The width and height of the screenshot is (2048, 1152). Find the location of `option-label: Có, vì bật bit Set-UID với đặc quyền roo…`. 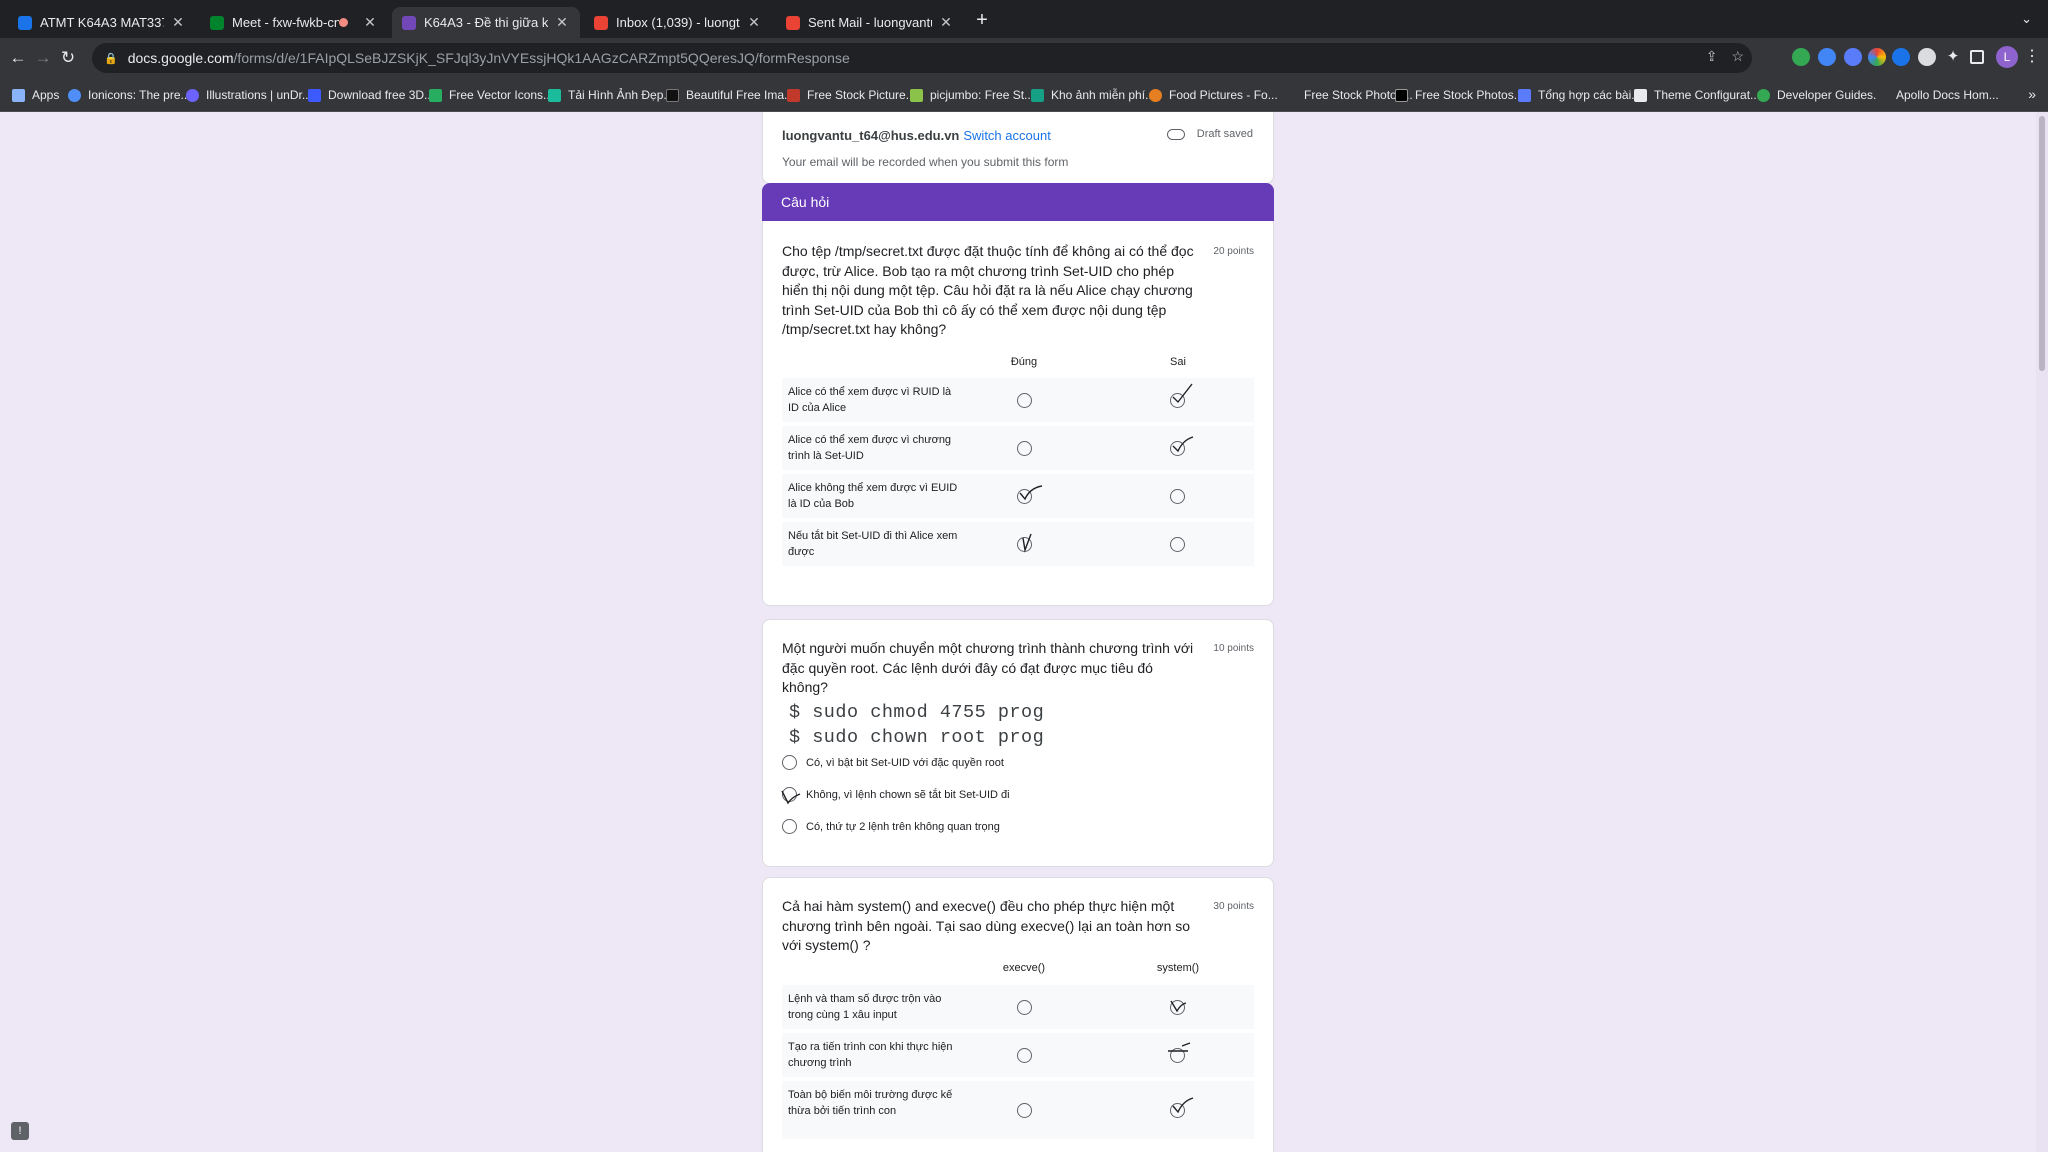

option-label: Có, vì bật bit Set-UID với đặc quyền roo… is located at coordinates (905, 762).